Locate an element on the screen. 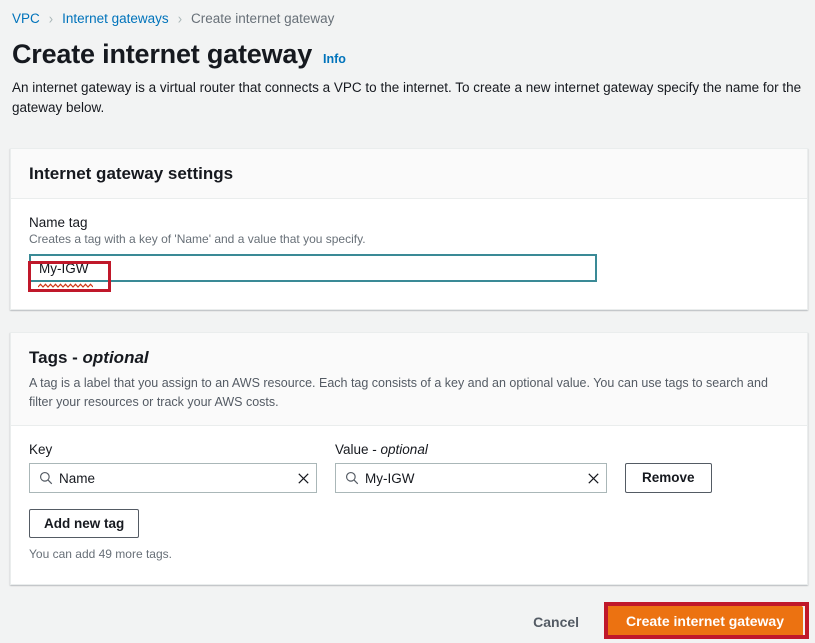  name-tag-label: Name tag is located at coordinates (58, 222).